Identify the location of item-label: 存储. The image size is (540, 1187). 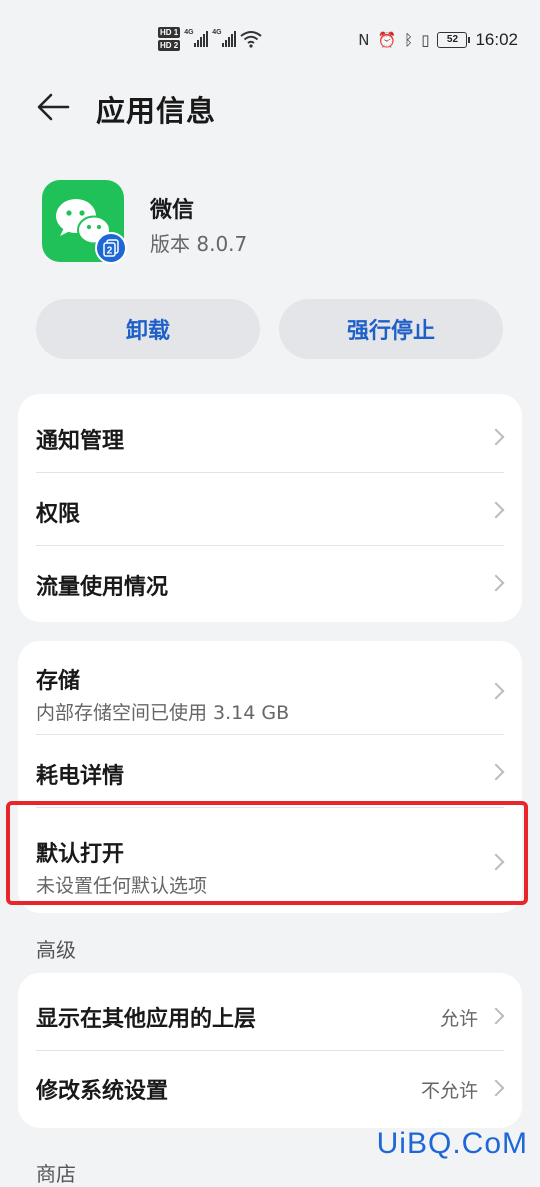
(58, 681).